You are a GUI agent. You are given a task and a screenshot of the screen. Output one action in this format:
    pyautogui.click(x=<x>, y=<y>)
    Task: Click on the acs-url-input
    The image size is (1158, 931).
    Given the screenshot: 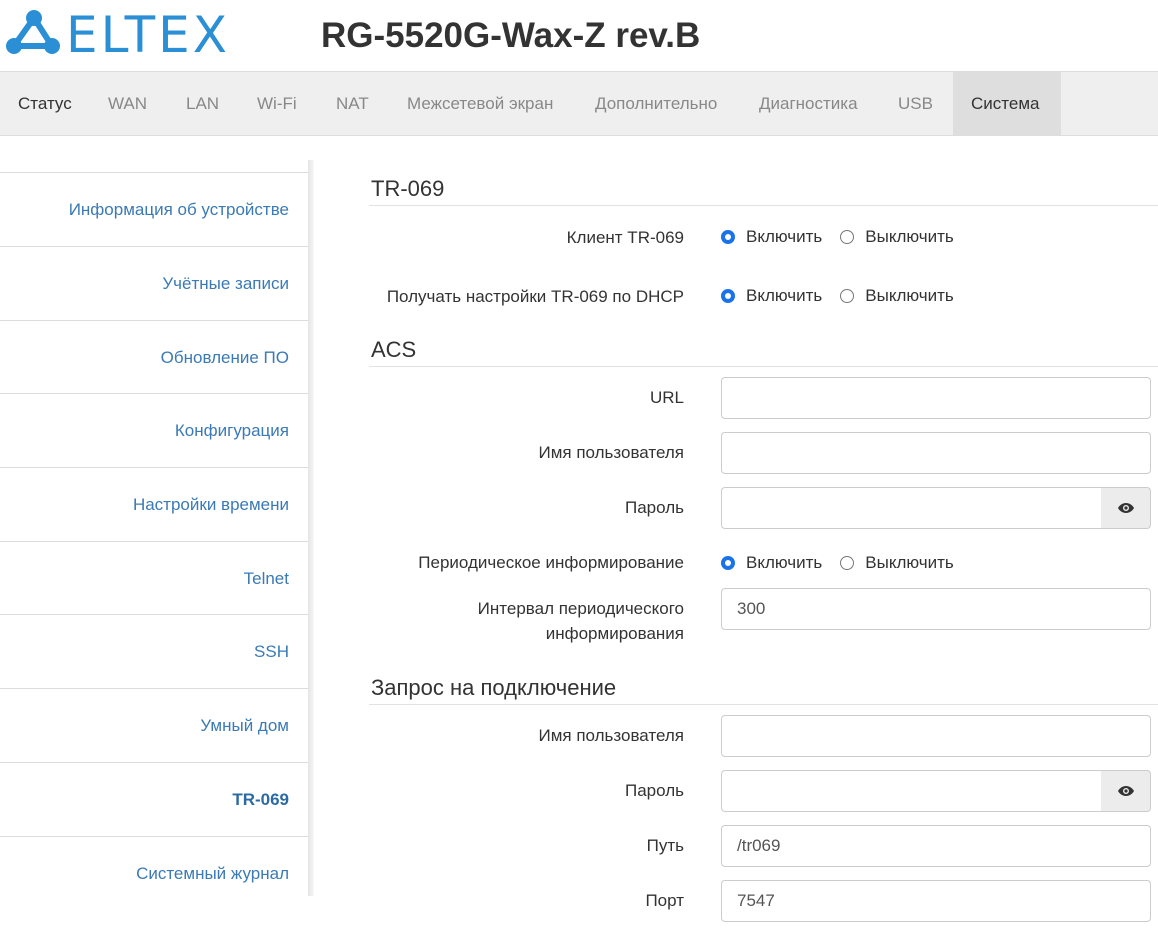 What is the action you would take?
    pyautogui.click(x=936, y=398)
    